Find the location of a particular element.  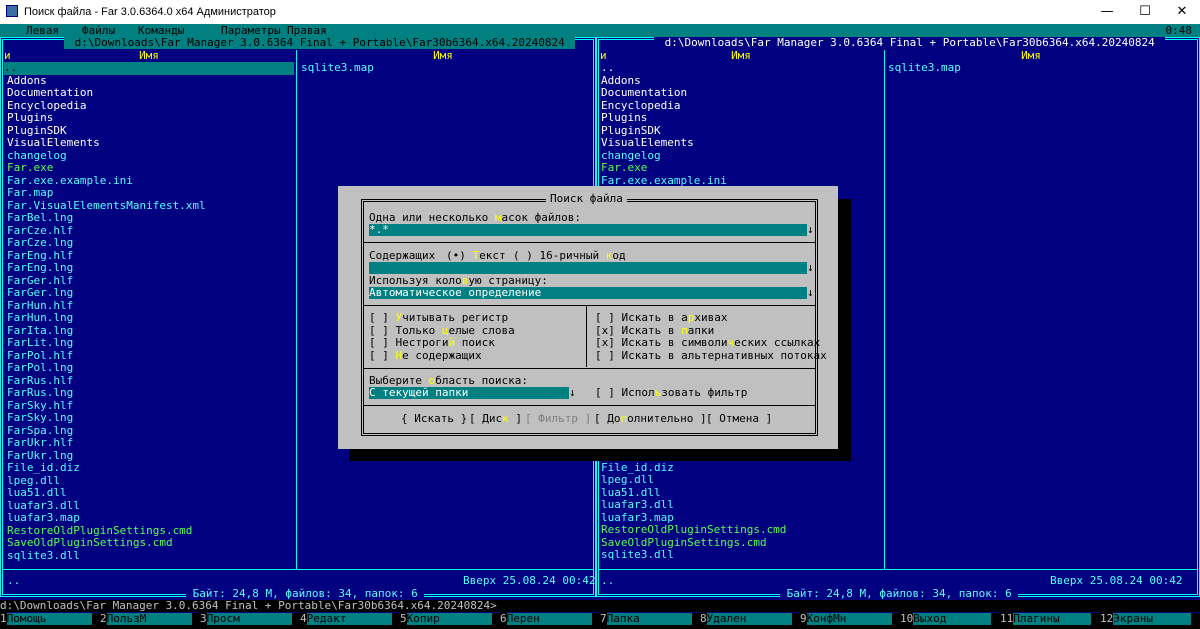

mask-history-arrow-icon: ↓ is located at coordinates (810, 230).